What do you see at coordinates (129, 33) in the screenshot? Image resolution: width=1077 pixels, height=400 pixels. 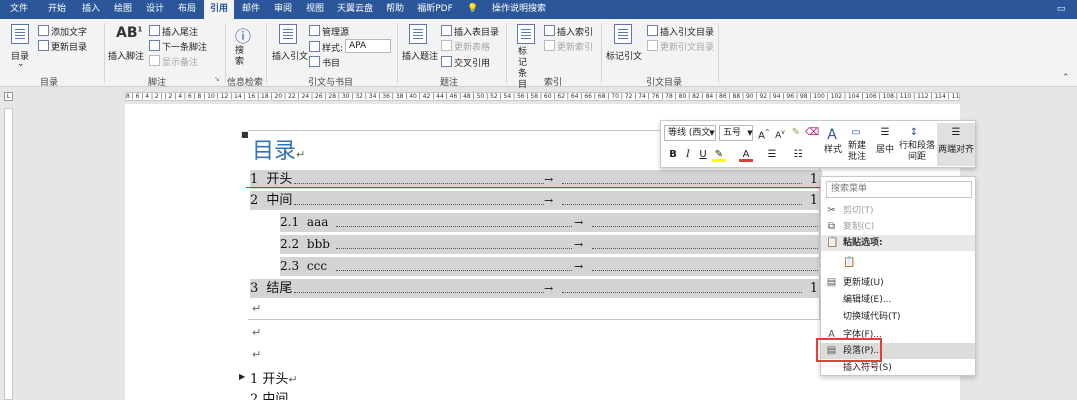 I see `footnote-icon: AB1` at bounding box center [129, 33].